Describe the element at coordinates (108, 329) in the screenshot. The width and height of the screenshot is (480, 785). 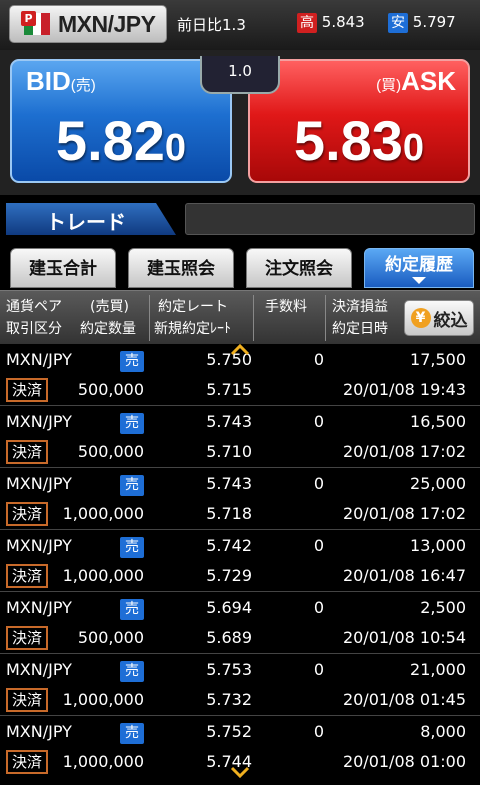
I see `col-quantity: 約定数量` at that location.